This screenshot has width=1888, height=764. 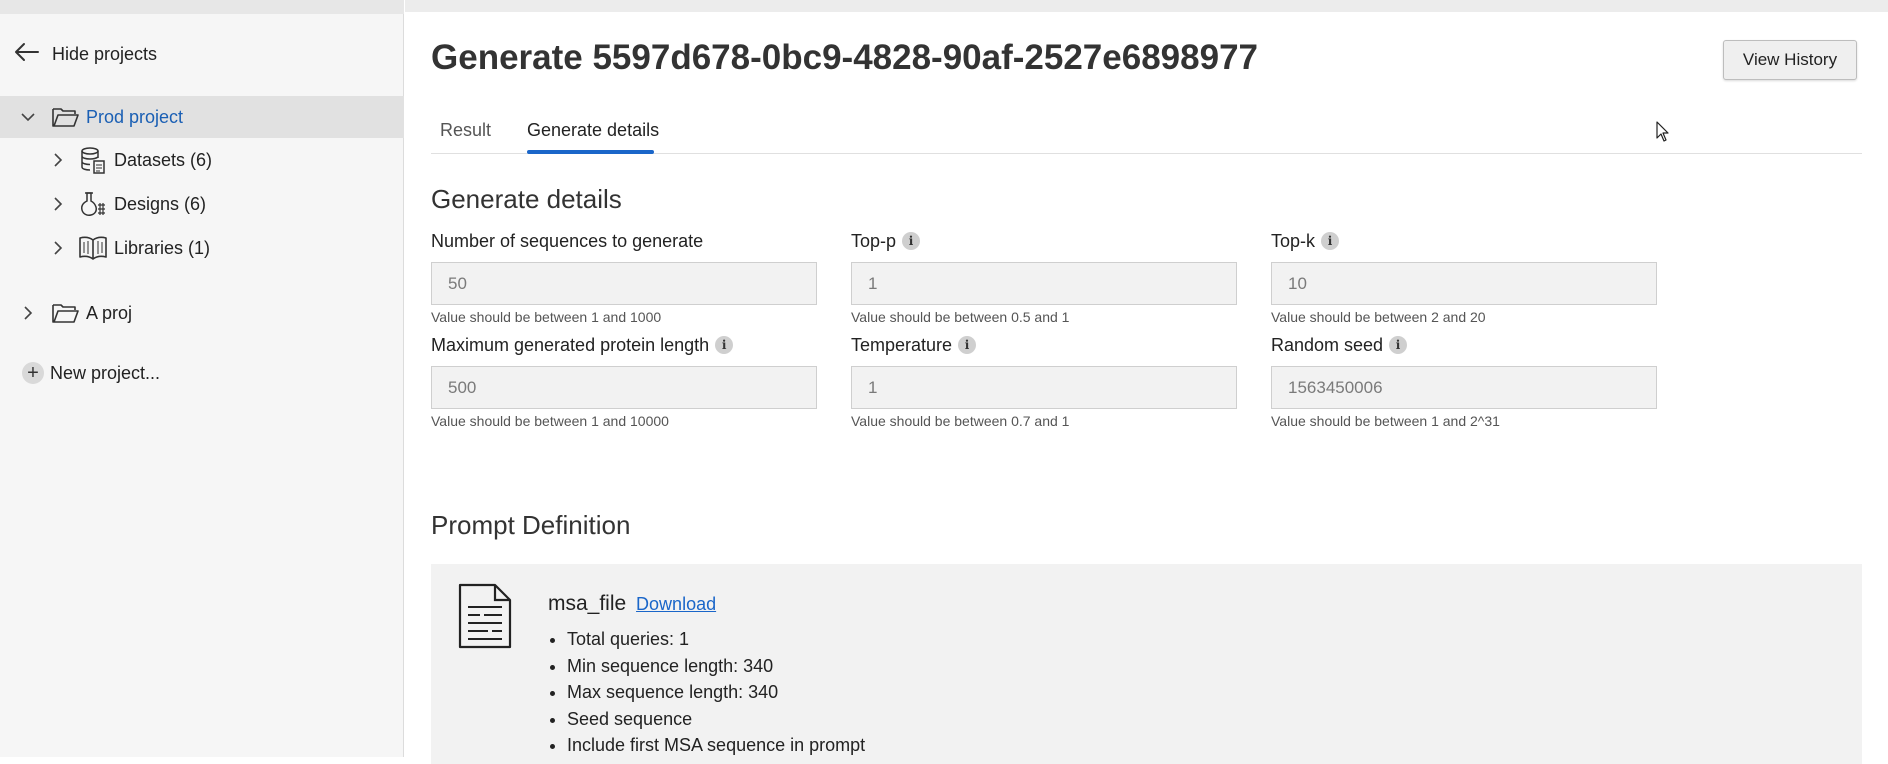 I want to click on tree-item-label: Datasets (6), so click(x=163, y=159).